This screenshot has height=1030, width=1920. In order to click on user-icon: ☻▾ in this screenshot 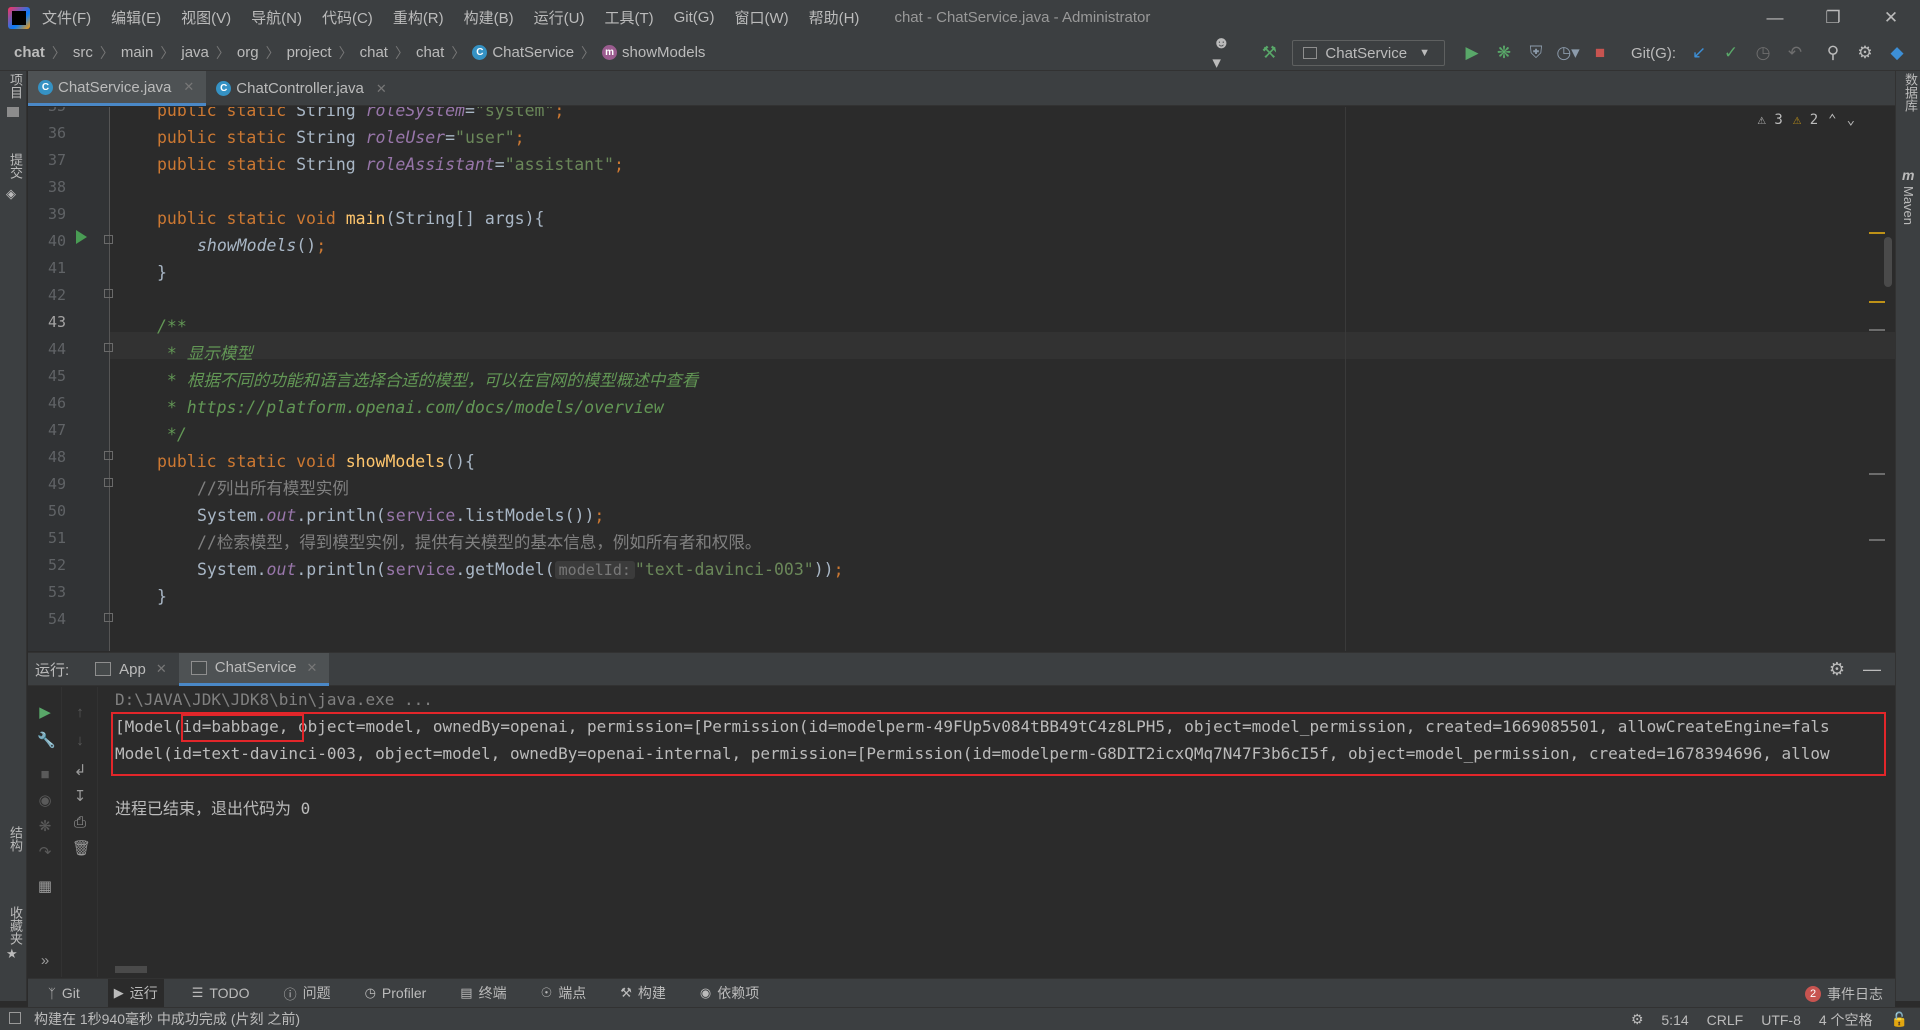, I will do `click(1225, 52)`.